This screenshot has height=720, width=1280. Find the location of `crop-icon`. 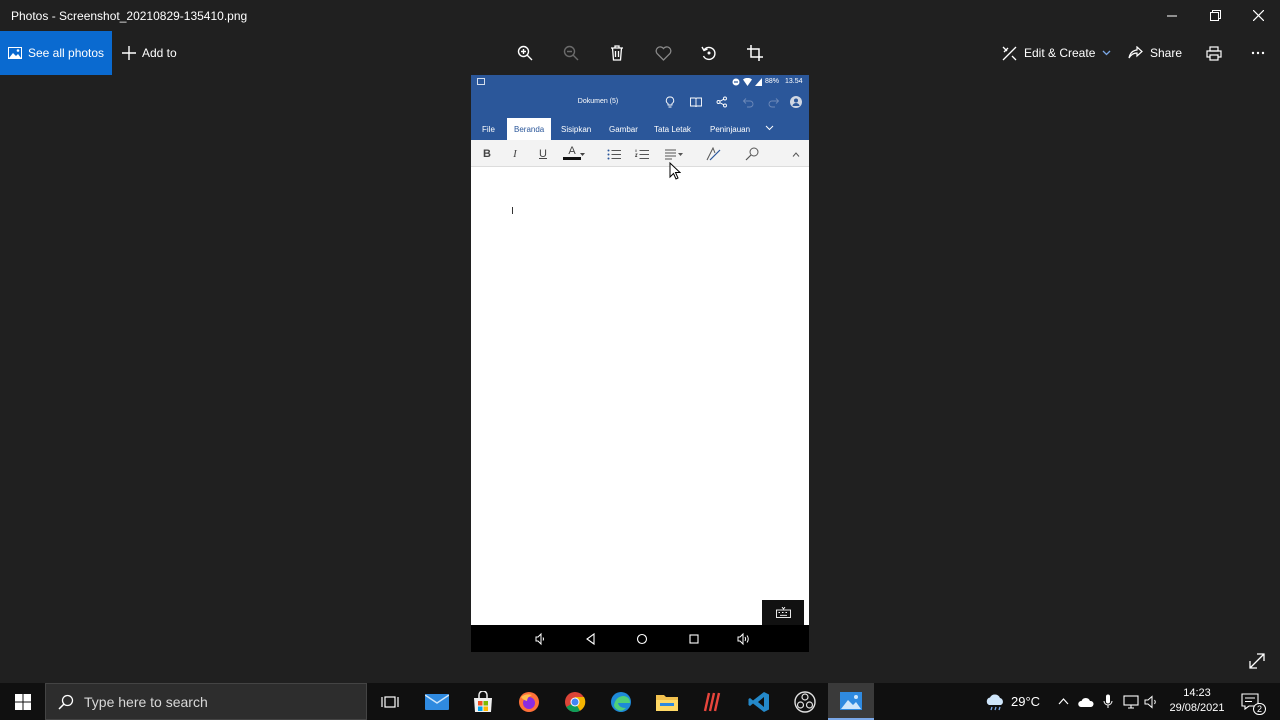

crop-icon is located at coordinates (755, 53).